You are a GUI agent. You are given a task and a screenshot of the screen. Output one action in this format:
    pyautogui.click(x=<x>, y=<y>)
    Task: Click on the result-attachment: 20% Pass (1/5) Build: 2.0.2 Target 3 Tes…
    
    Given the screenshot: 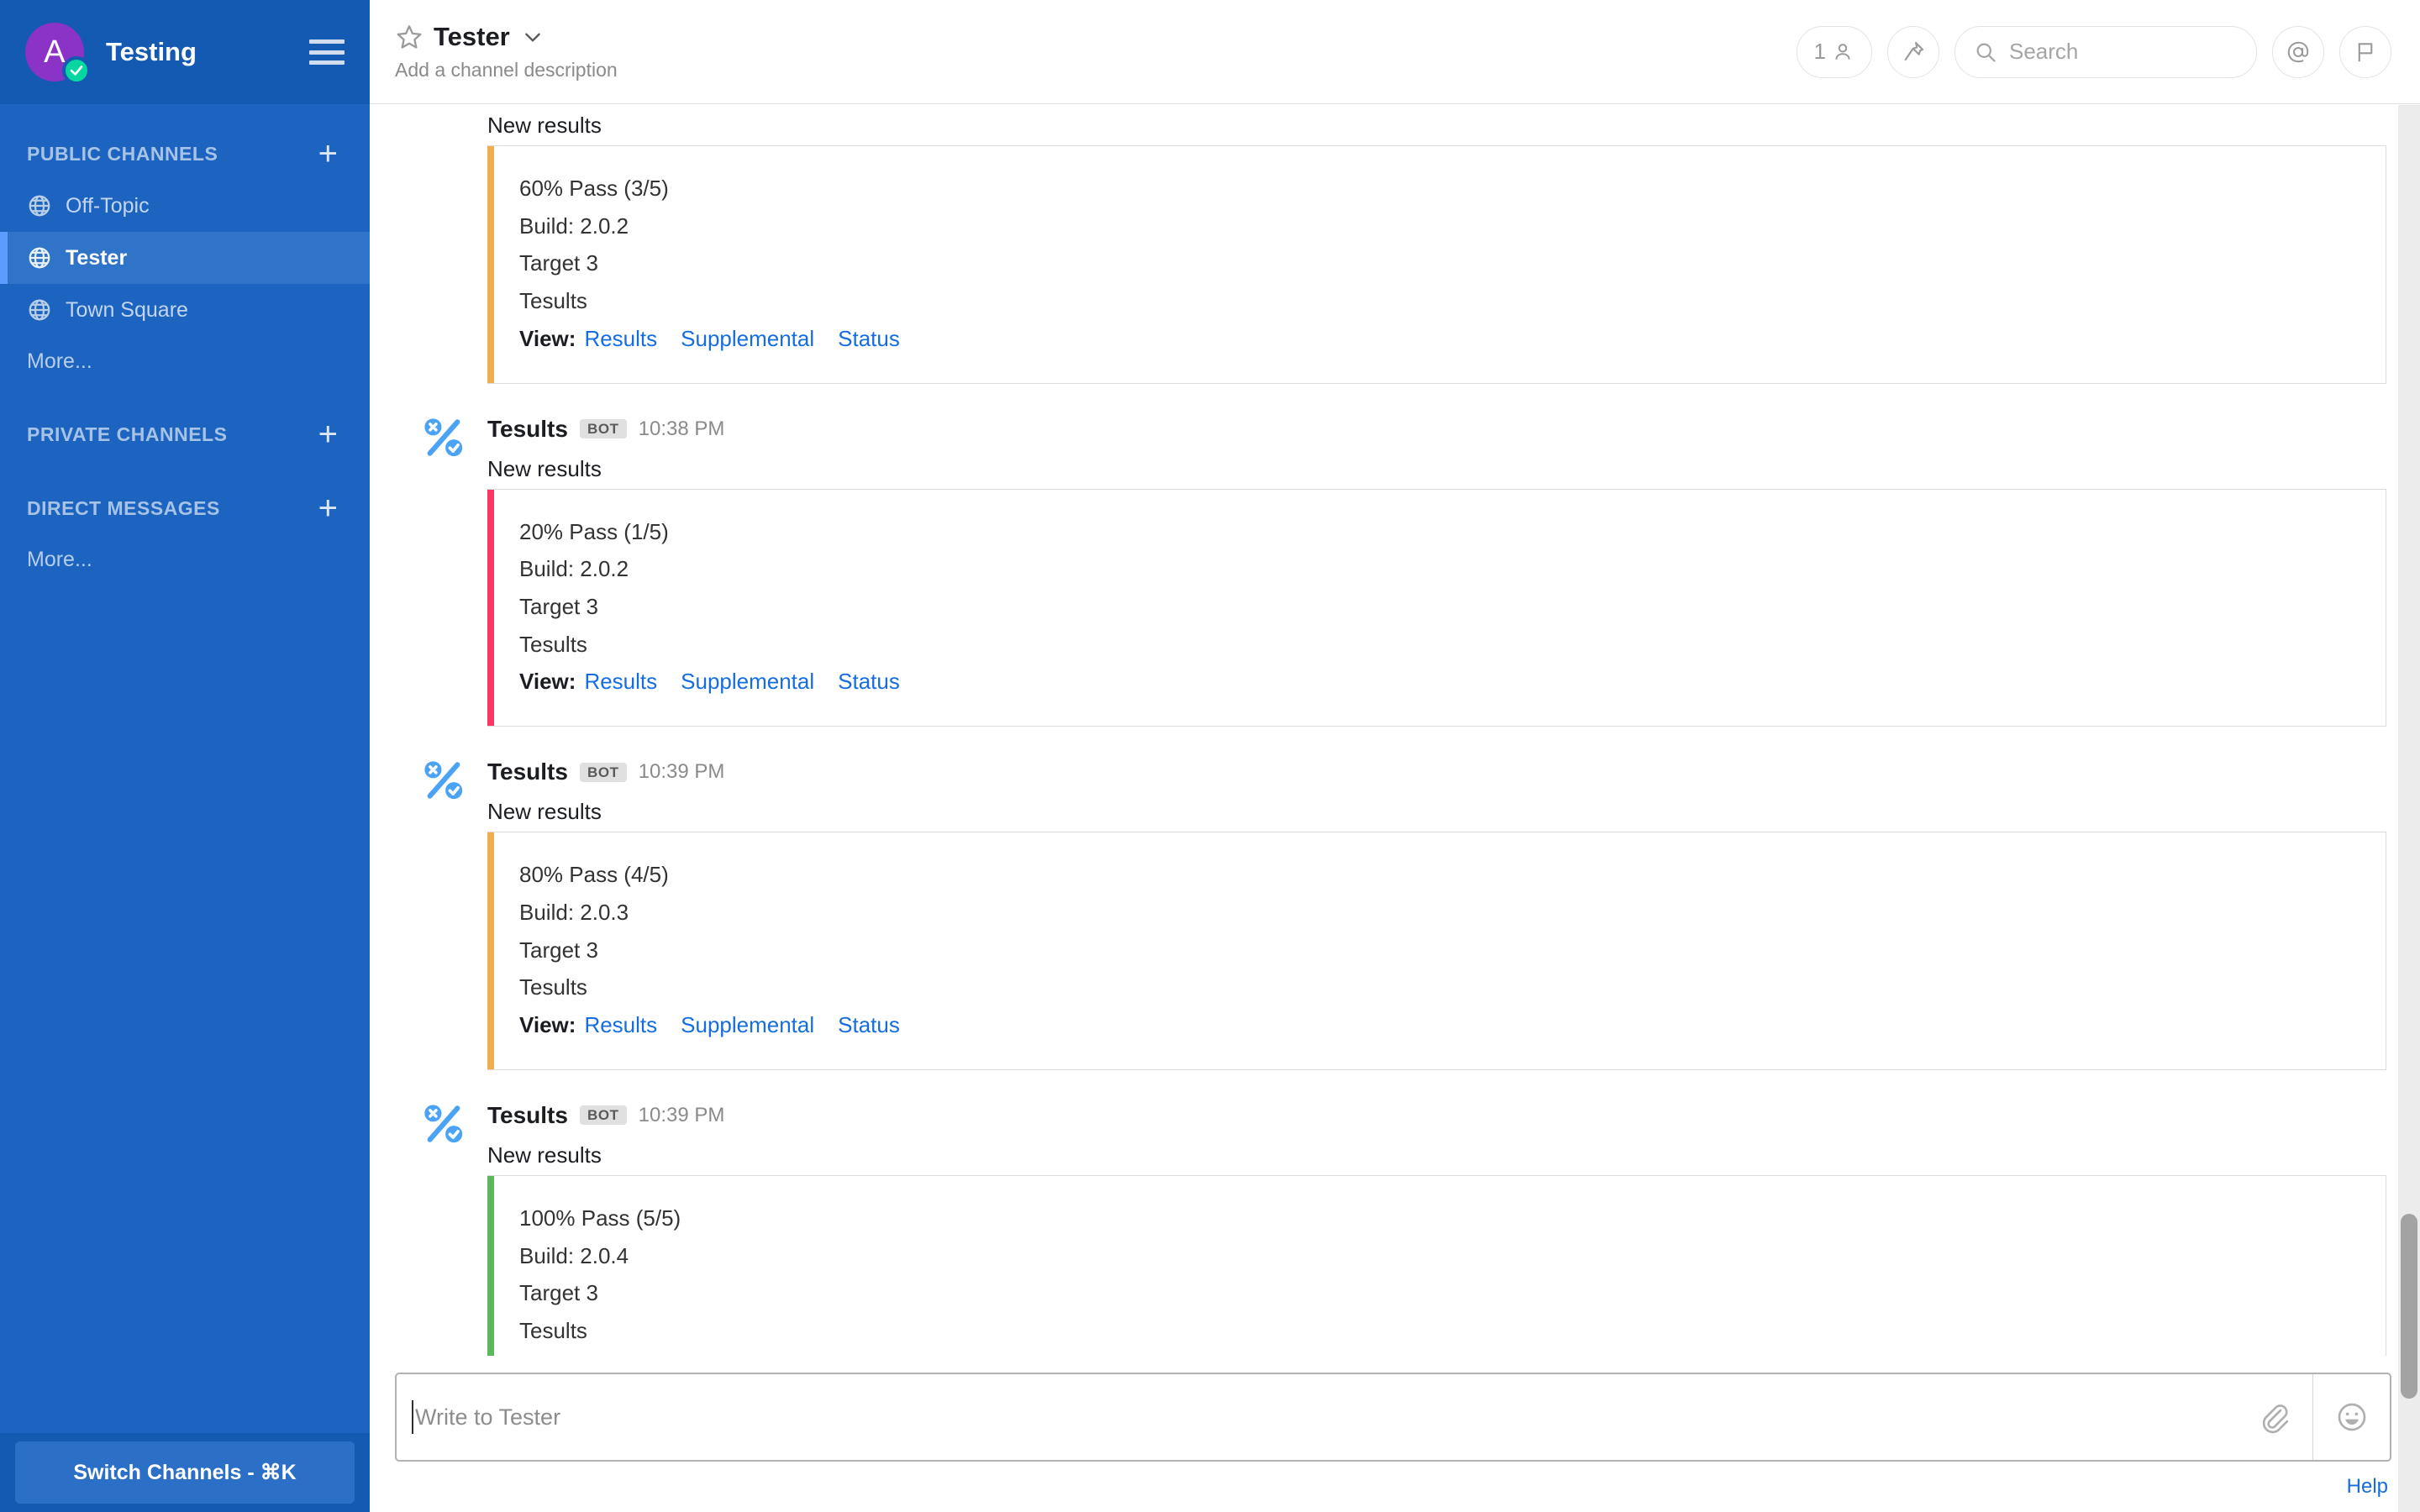 What is the action you would take?
    pyautogui.click(x=1437, y=607)
    